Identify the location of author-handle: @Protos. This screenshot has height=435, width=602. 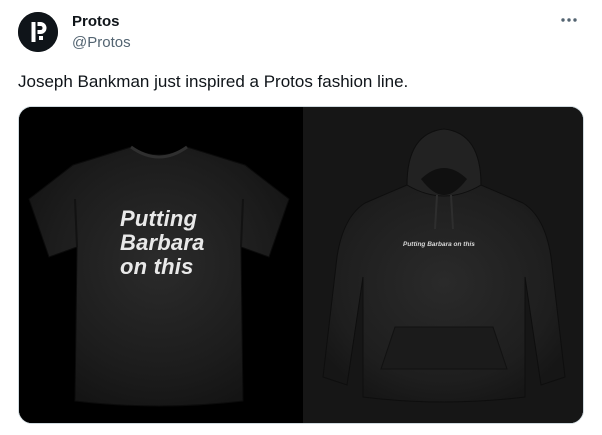
(101, 42).